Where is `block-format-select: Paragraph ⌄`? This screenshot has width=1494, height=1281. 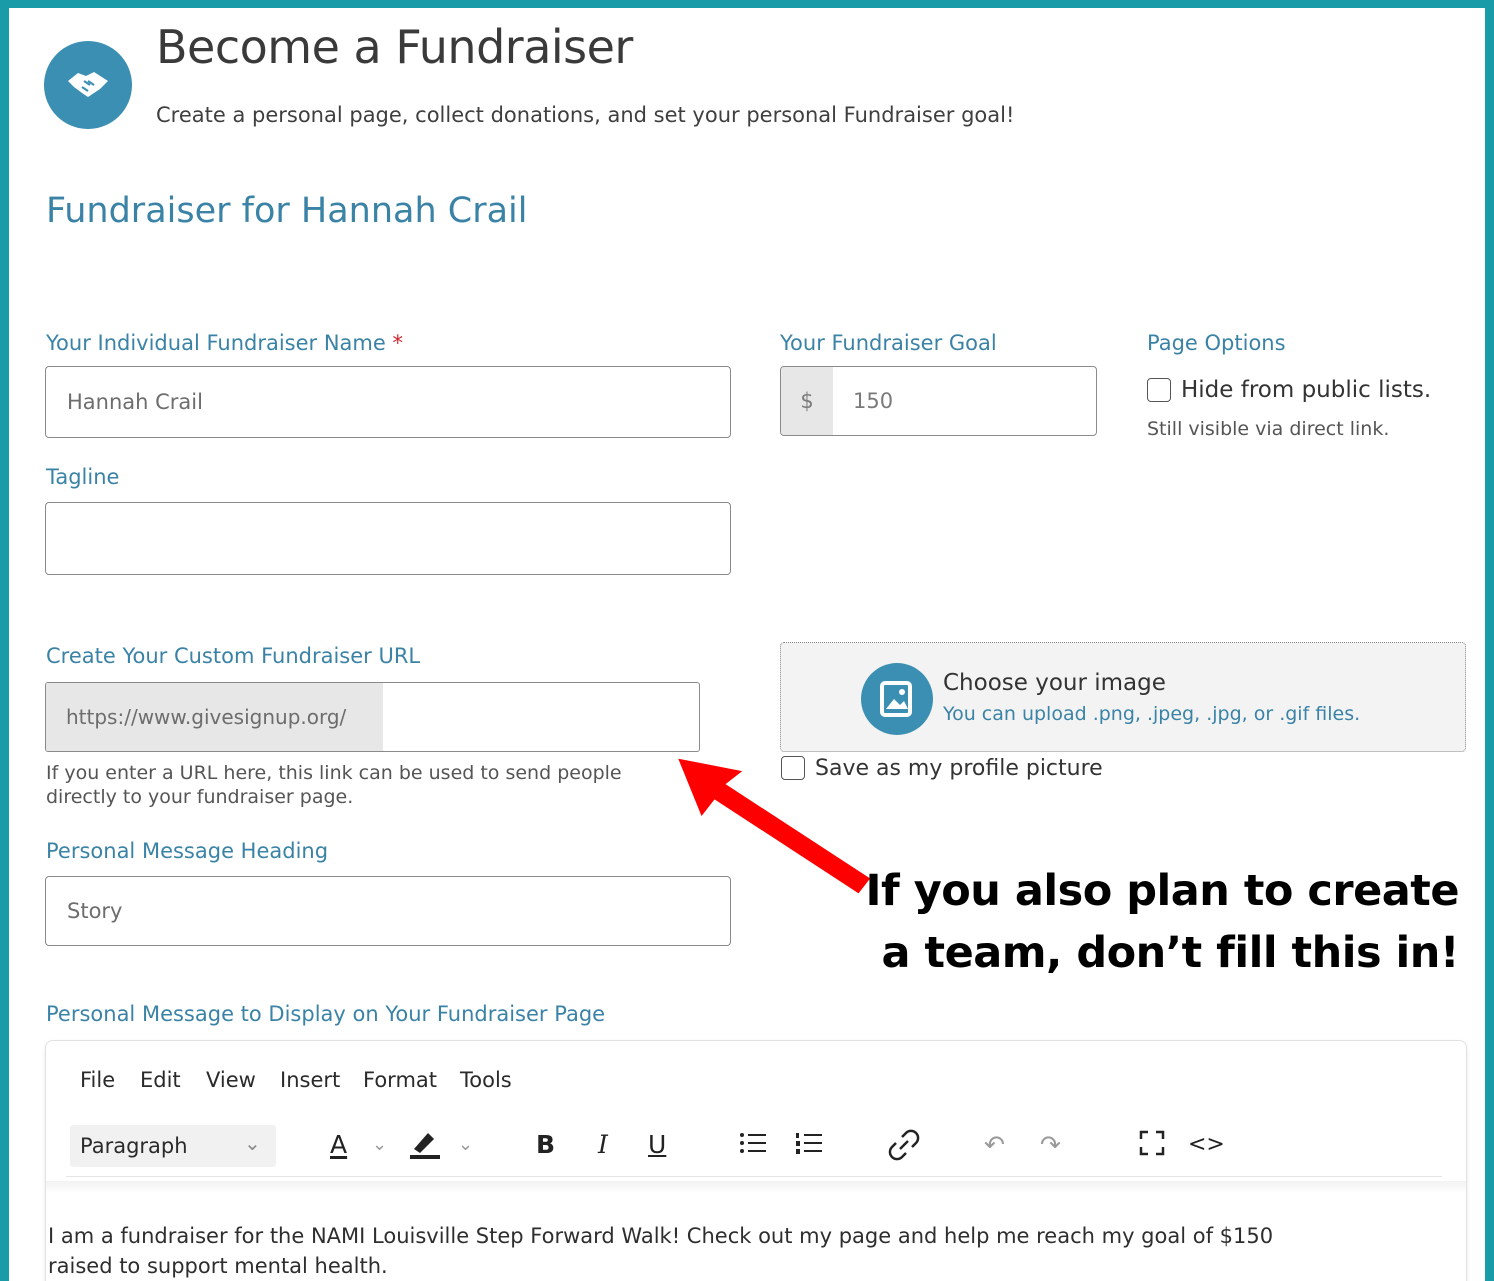
block-format-select: Paragraph ⌄ is located at coordinates (173, 1146).